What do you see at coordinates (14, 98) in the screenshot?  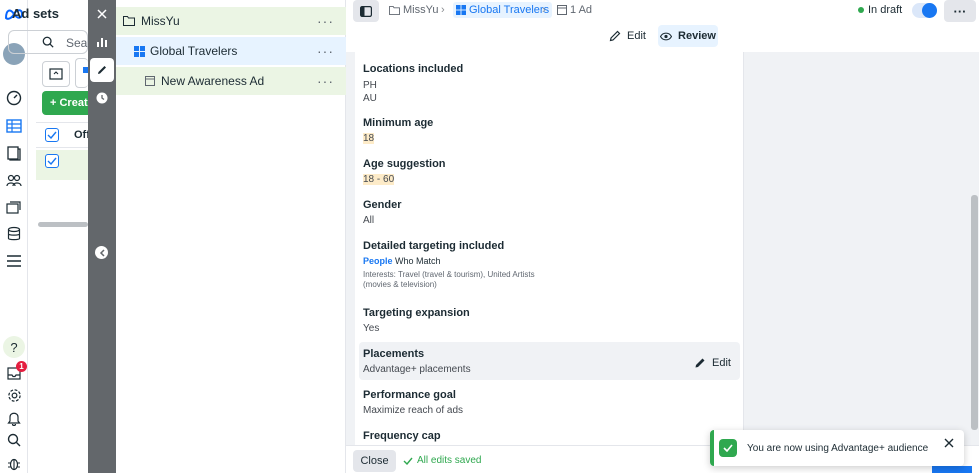 I see `dashboard-icon` at bounding box center [14, 98].